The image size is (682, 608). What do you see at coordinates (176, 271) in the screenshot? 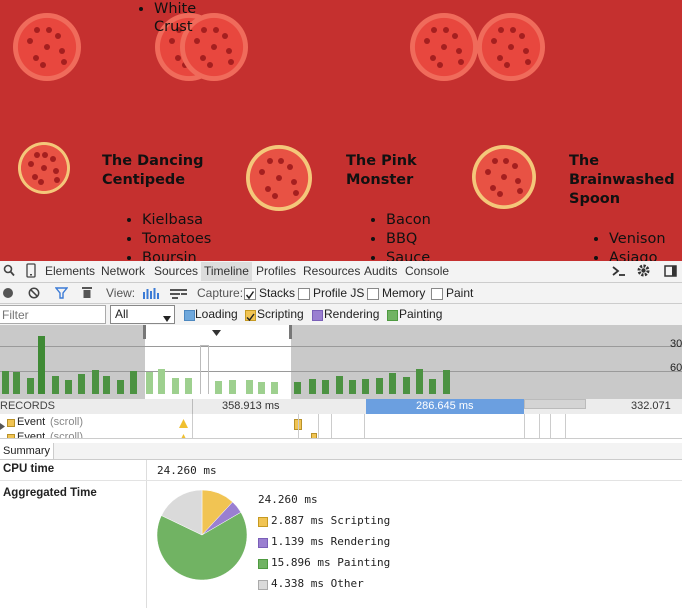
I see `tab-sources: Sources` at bounding box center [176, 271].